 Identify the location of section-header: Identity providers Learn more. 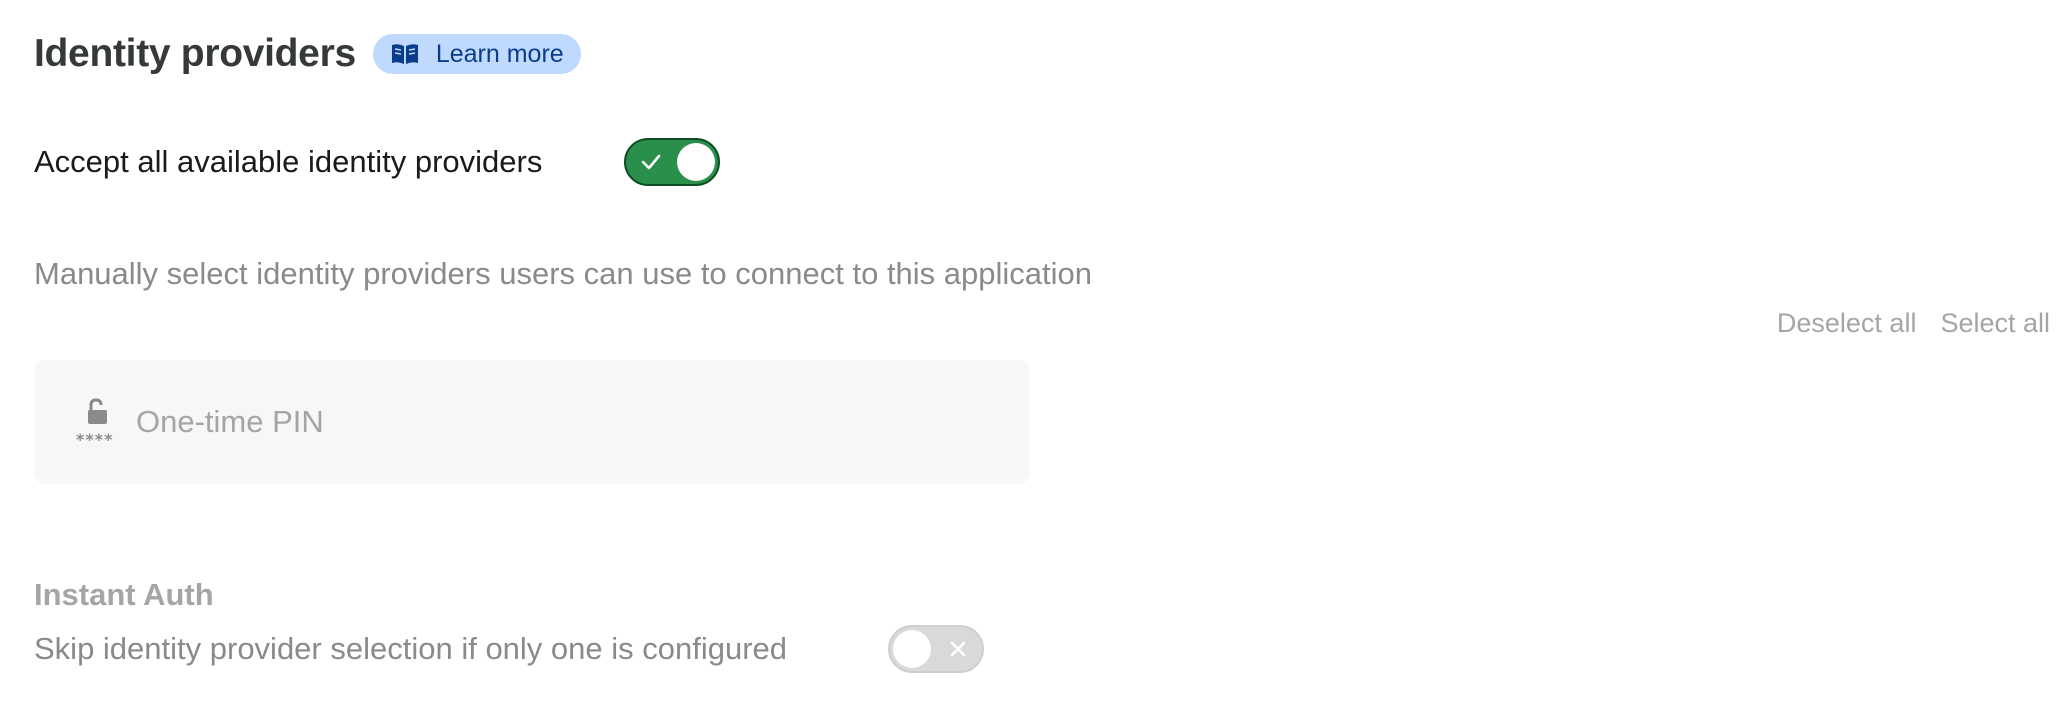
(307, 54).